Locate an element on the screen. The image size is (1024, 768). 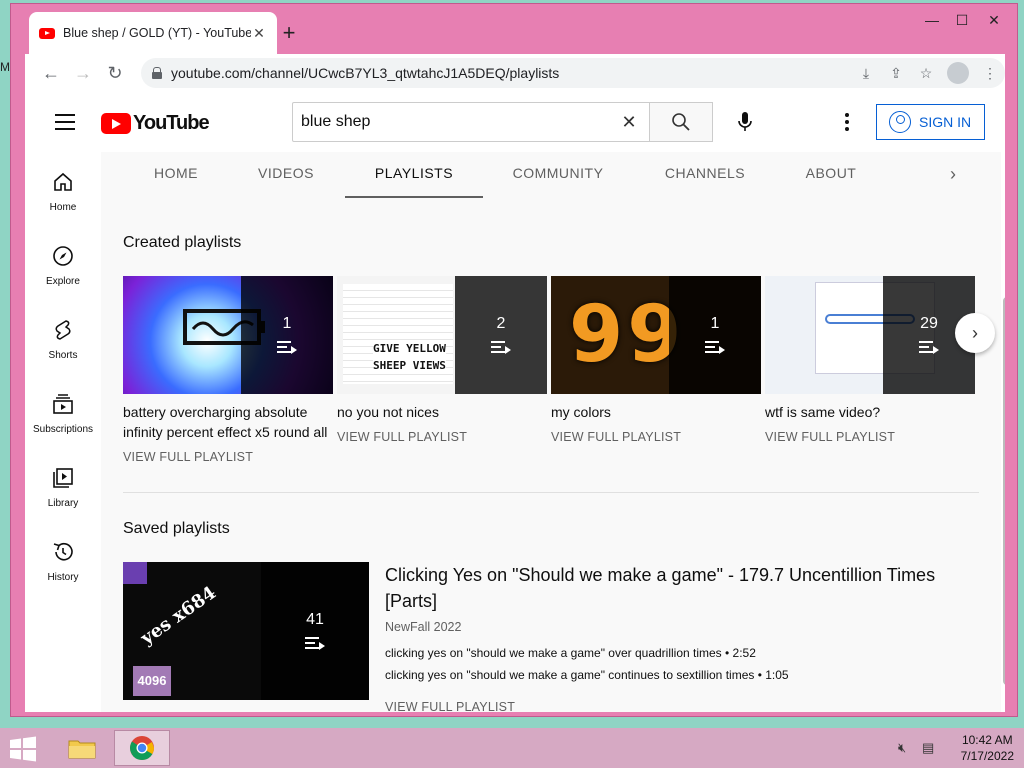
tab-home: HOME is located at coordinates (176, 175).